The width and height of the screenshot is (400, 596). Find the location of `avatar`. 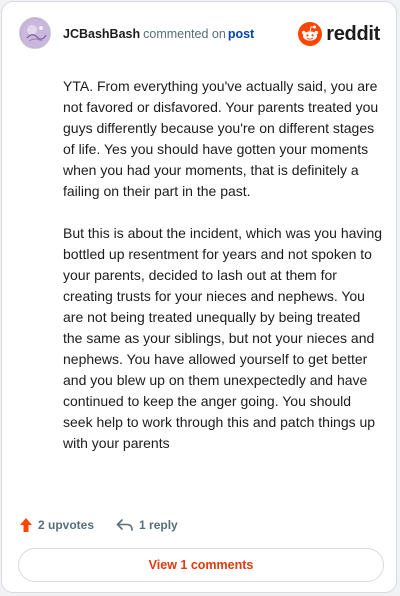

avatar is located at coordinates (35, 33).